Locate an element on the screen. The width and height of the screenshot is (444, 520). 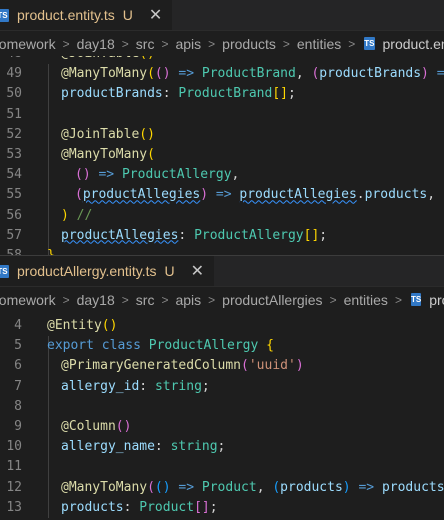
breadcrumb-item: productAllergies is located at coordinates (272, 300).